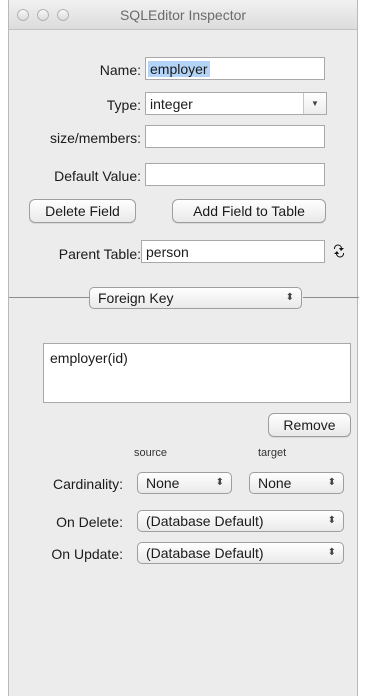  Describe the element at coordinates (184, 483) in the screenshot. I see `cardinality-source-popup: None ⬍` at that location.